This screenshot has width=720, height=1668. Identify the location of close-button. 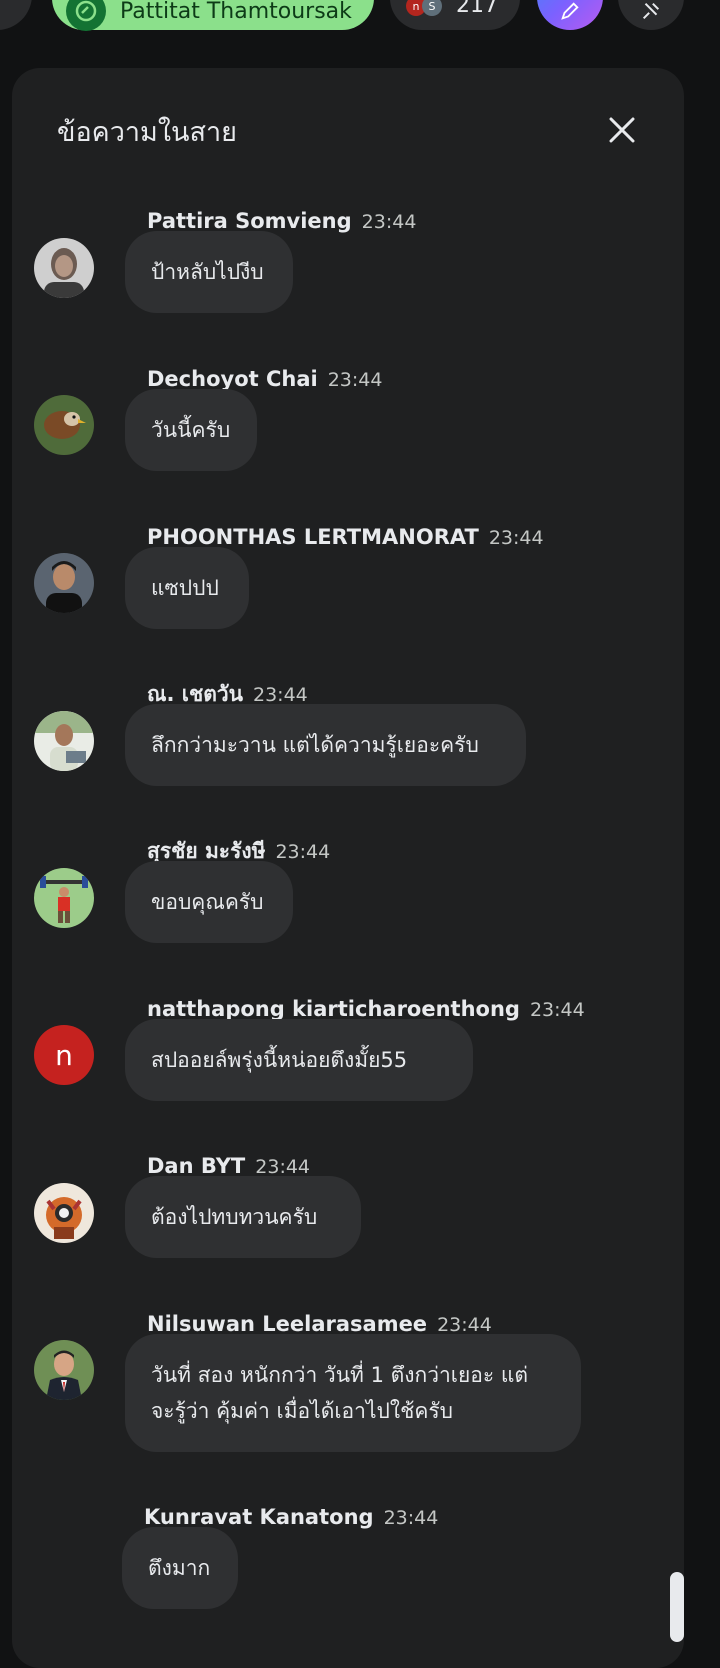
(622, 130).